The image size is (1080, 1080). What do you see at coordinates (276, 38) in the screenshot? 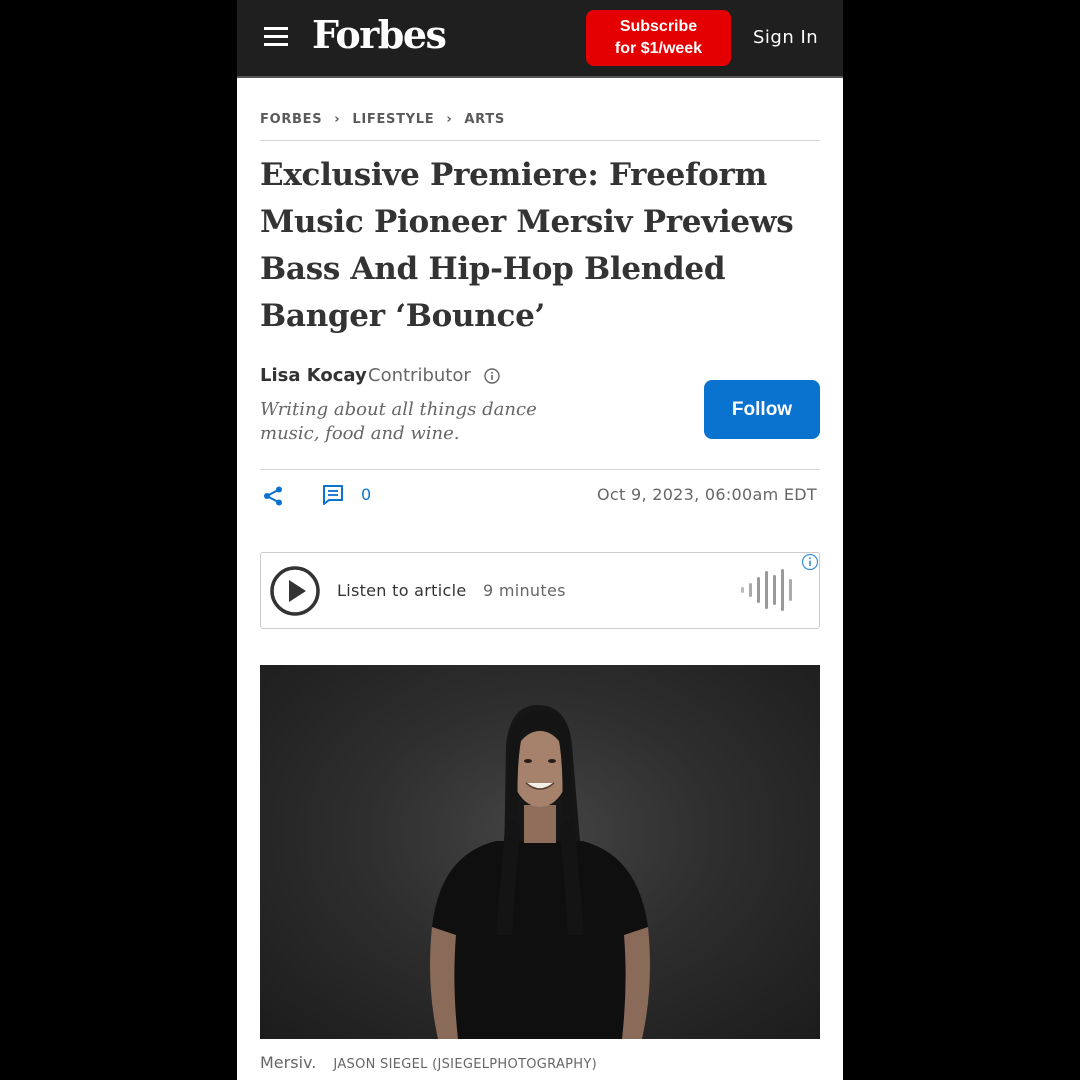
I see `hamburger-menu-icon` at bounding box center [276, 38].